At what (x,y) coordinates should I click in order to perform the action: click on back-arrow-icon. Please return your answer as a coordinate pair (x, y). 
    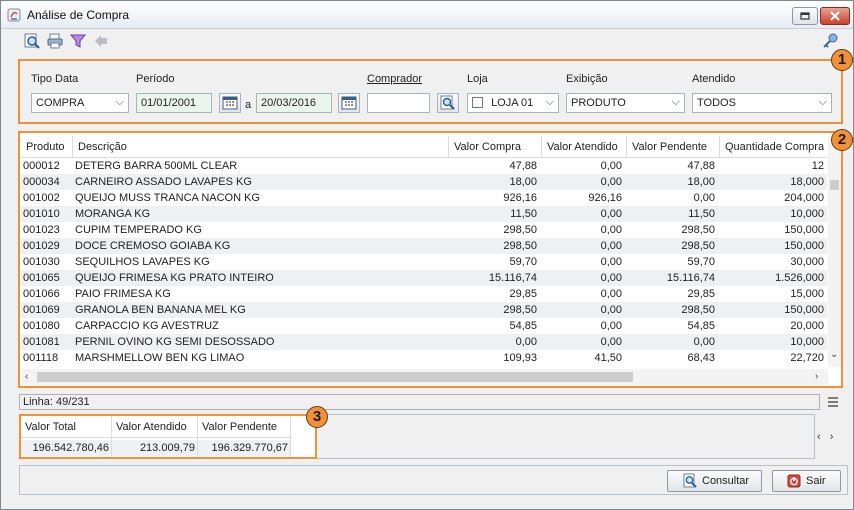
    Looking at the image, I should click on (101, 41).